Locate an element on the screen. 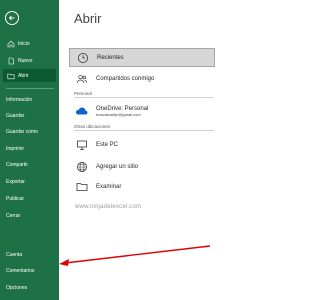 This screenshot has width=320, height=300. folder-icon is located at coordinates (81, 186).